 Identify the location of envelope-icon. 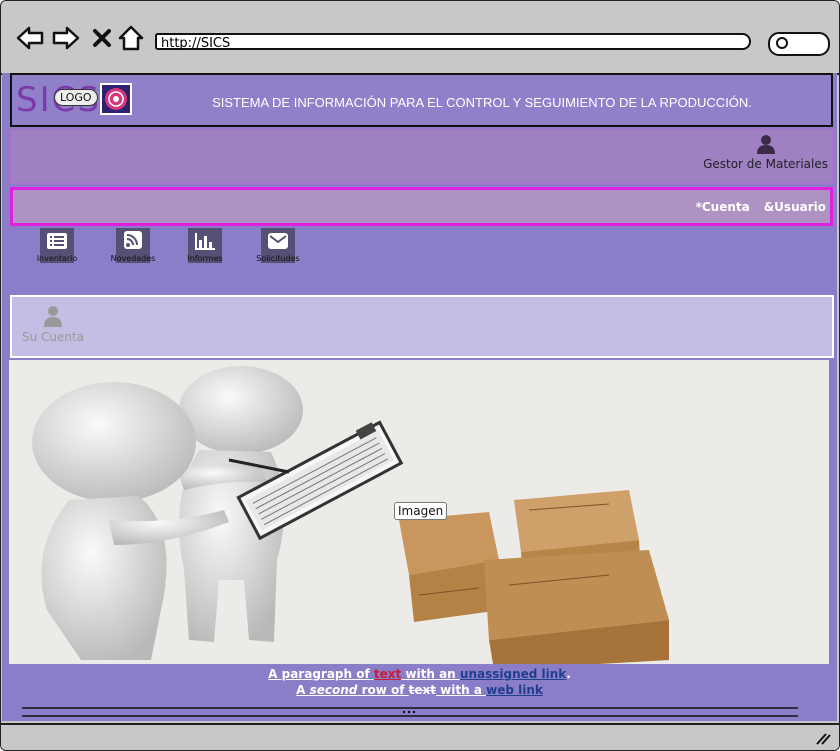
(278, 241).